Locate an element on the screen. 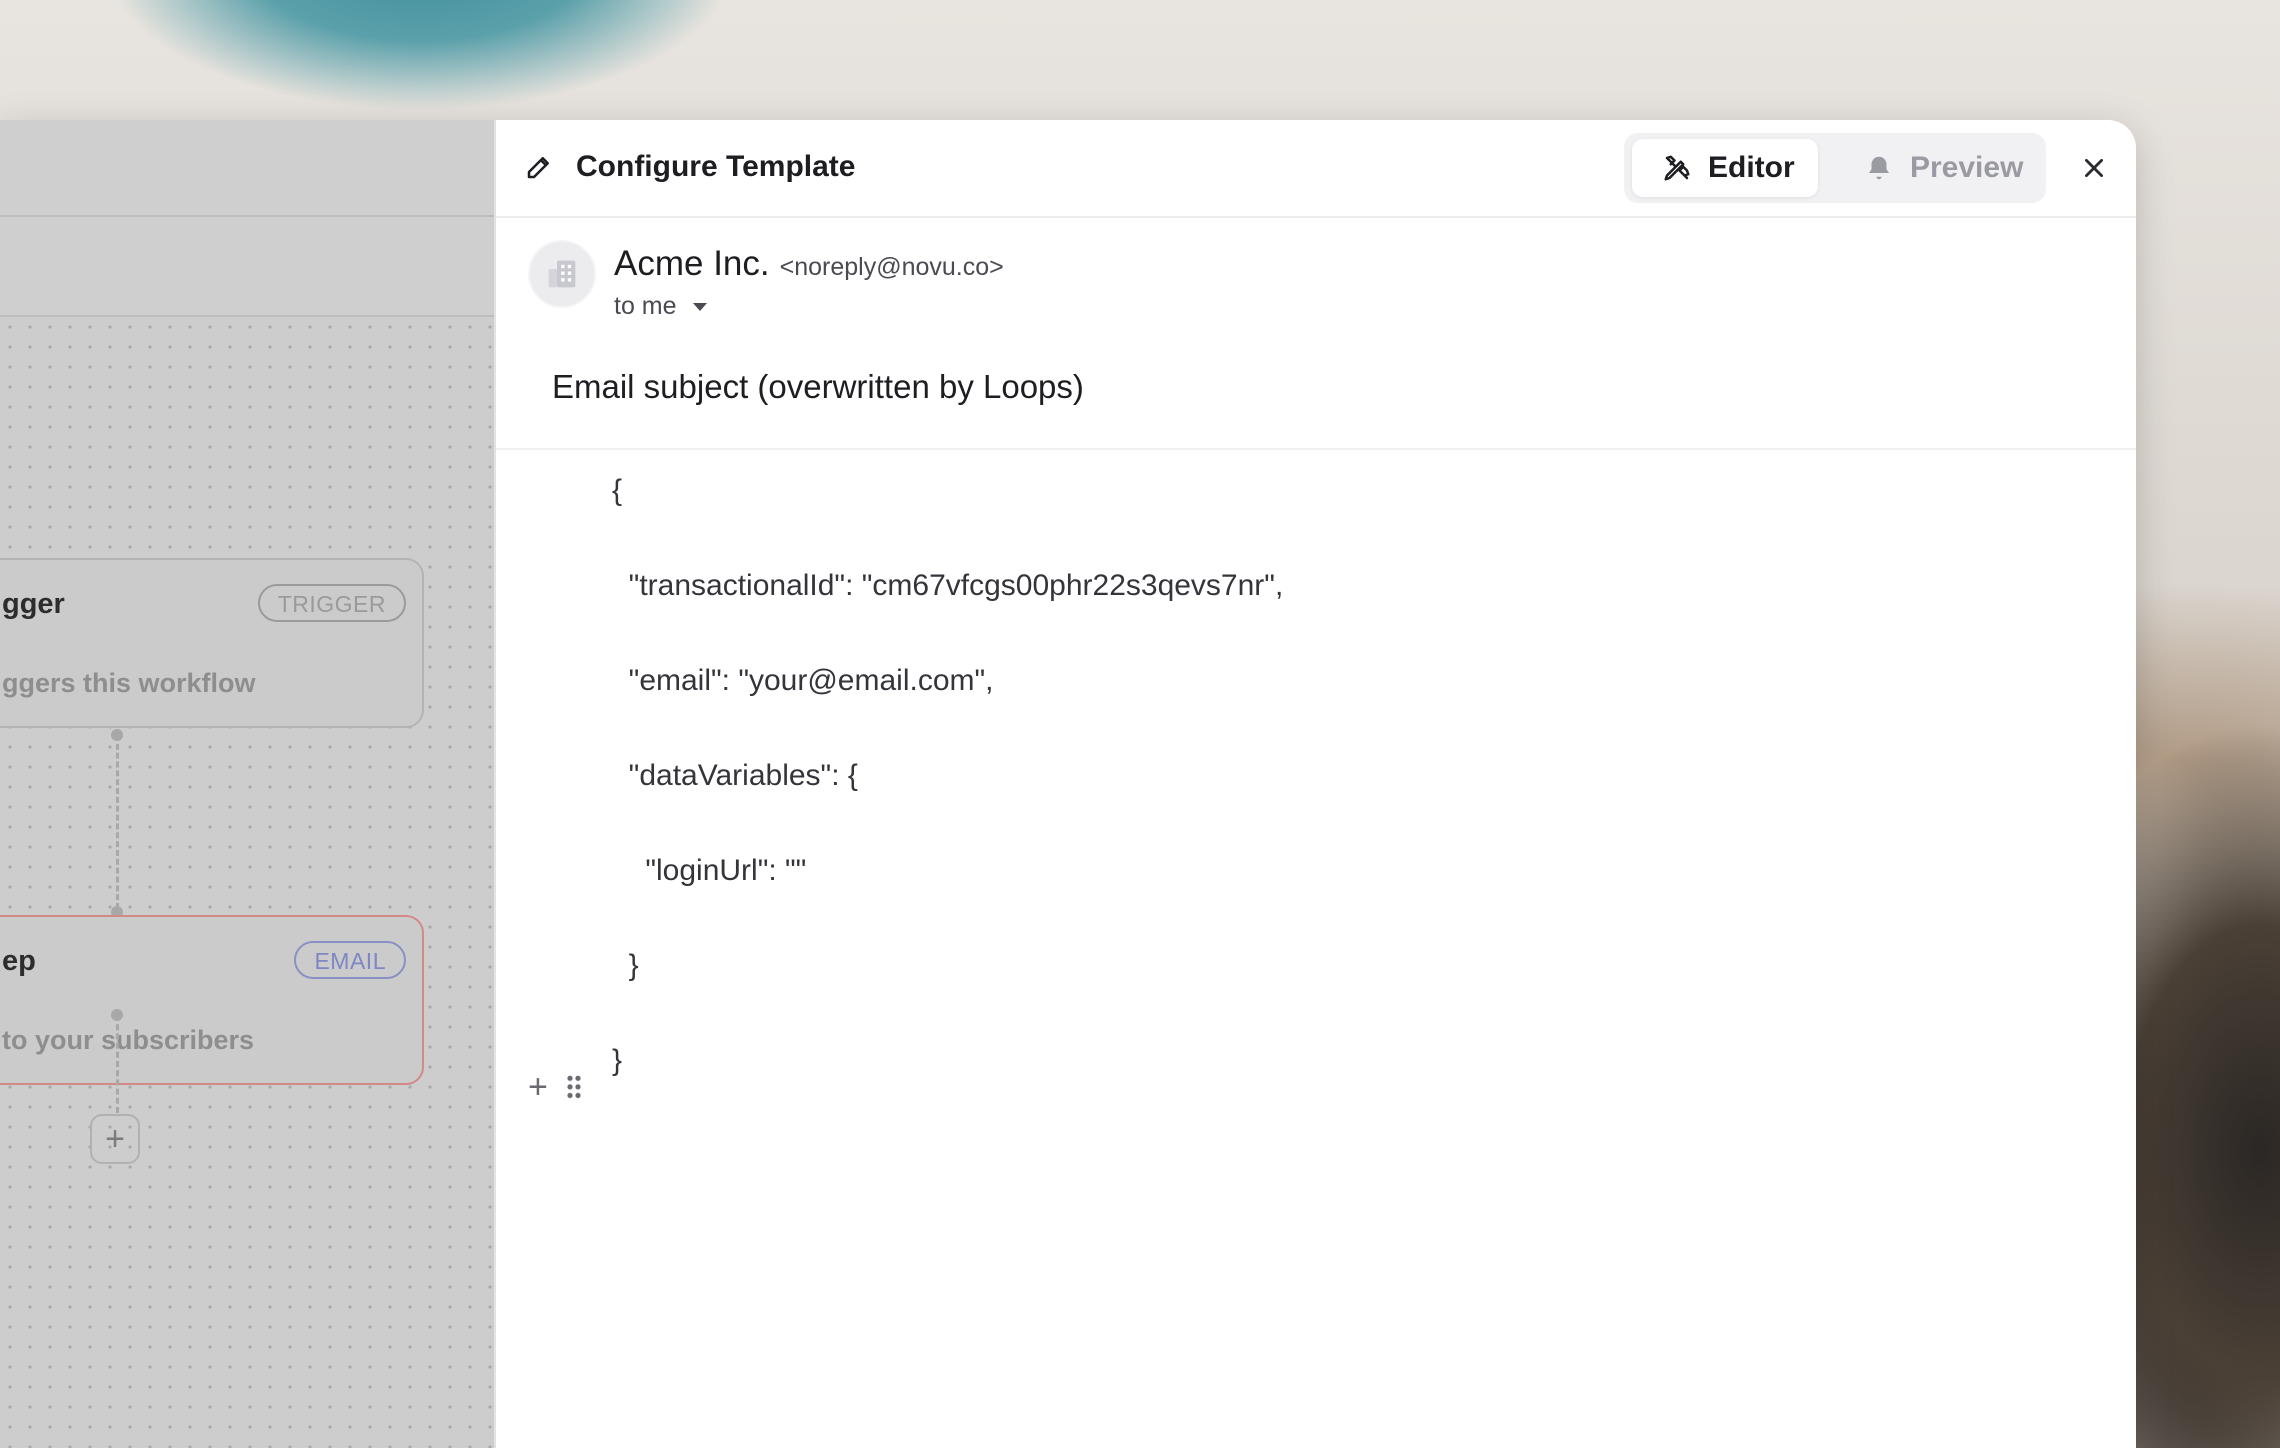  trigger-node-description: ggers this workflow is located at coordinates (129, 683).